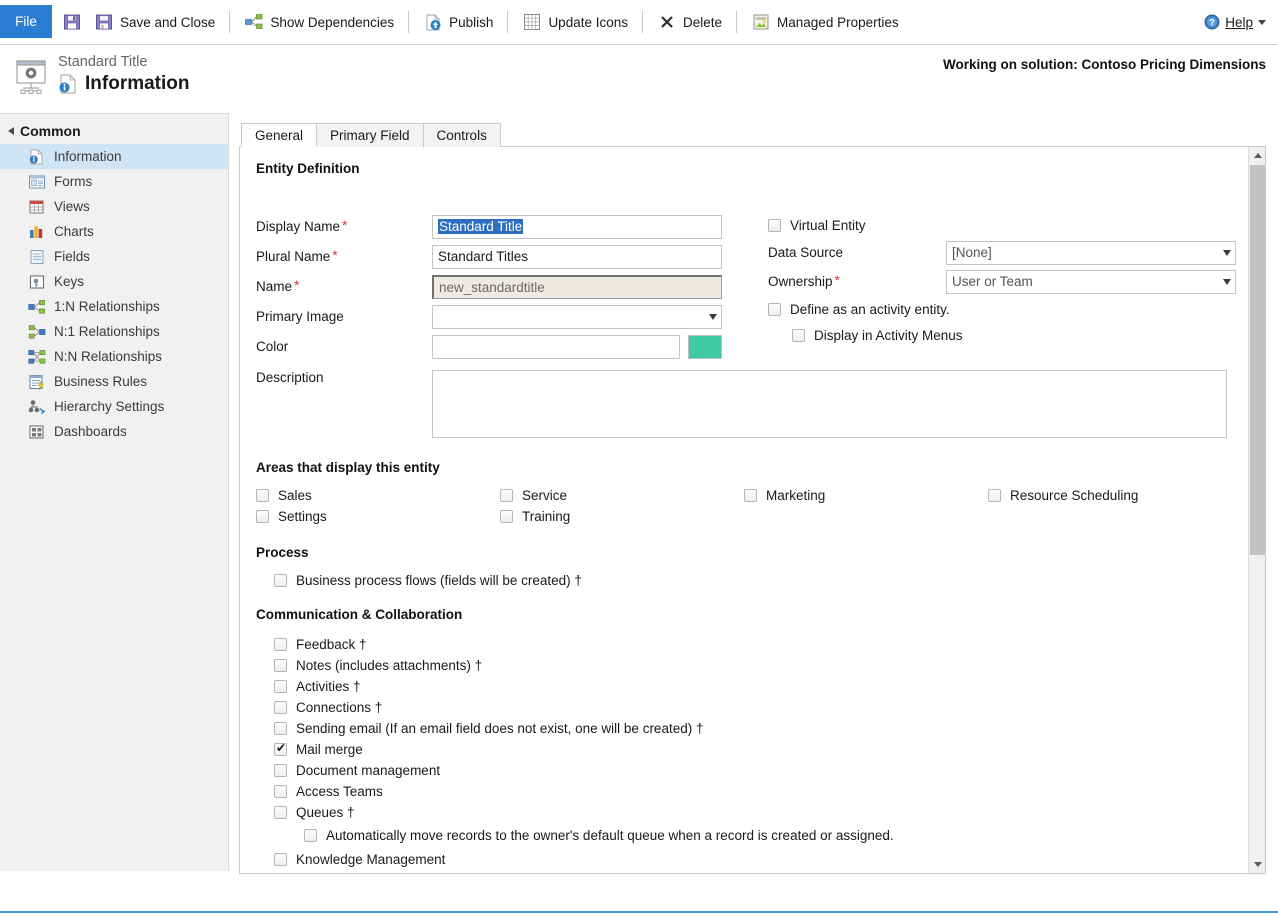 This screenshot has height=916, width=1278. Describe the element at coordinates (280, 791) in the screenshot. I see `access-teams-checkbox` at that location.